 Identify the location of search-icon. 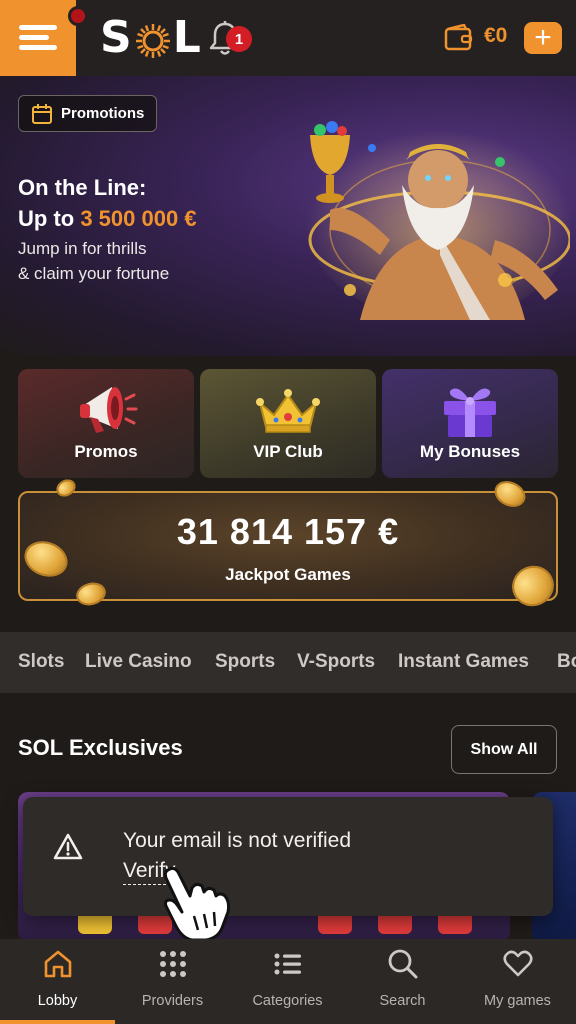
(402, 964).